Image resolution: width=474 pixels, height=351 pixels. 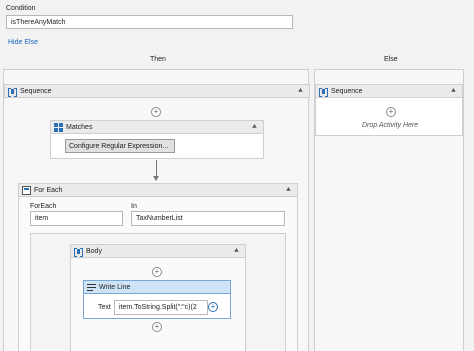 I want to click on text-expression-field: item.ToString.Split(":"c)(2, so click(x=161, y=307).